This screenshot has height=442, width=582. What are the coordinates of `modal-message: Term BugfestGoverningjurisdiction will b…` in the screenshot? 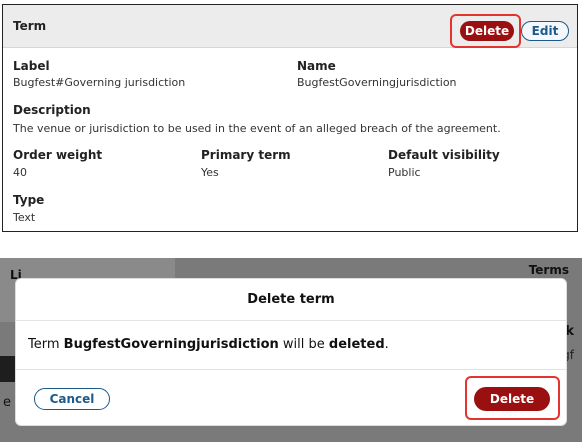 It's located at (208, 344).